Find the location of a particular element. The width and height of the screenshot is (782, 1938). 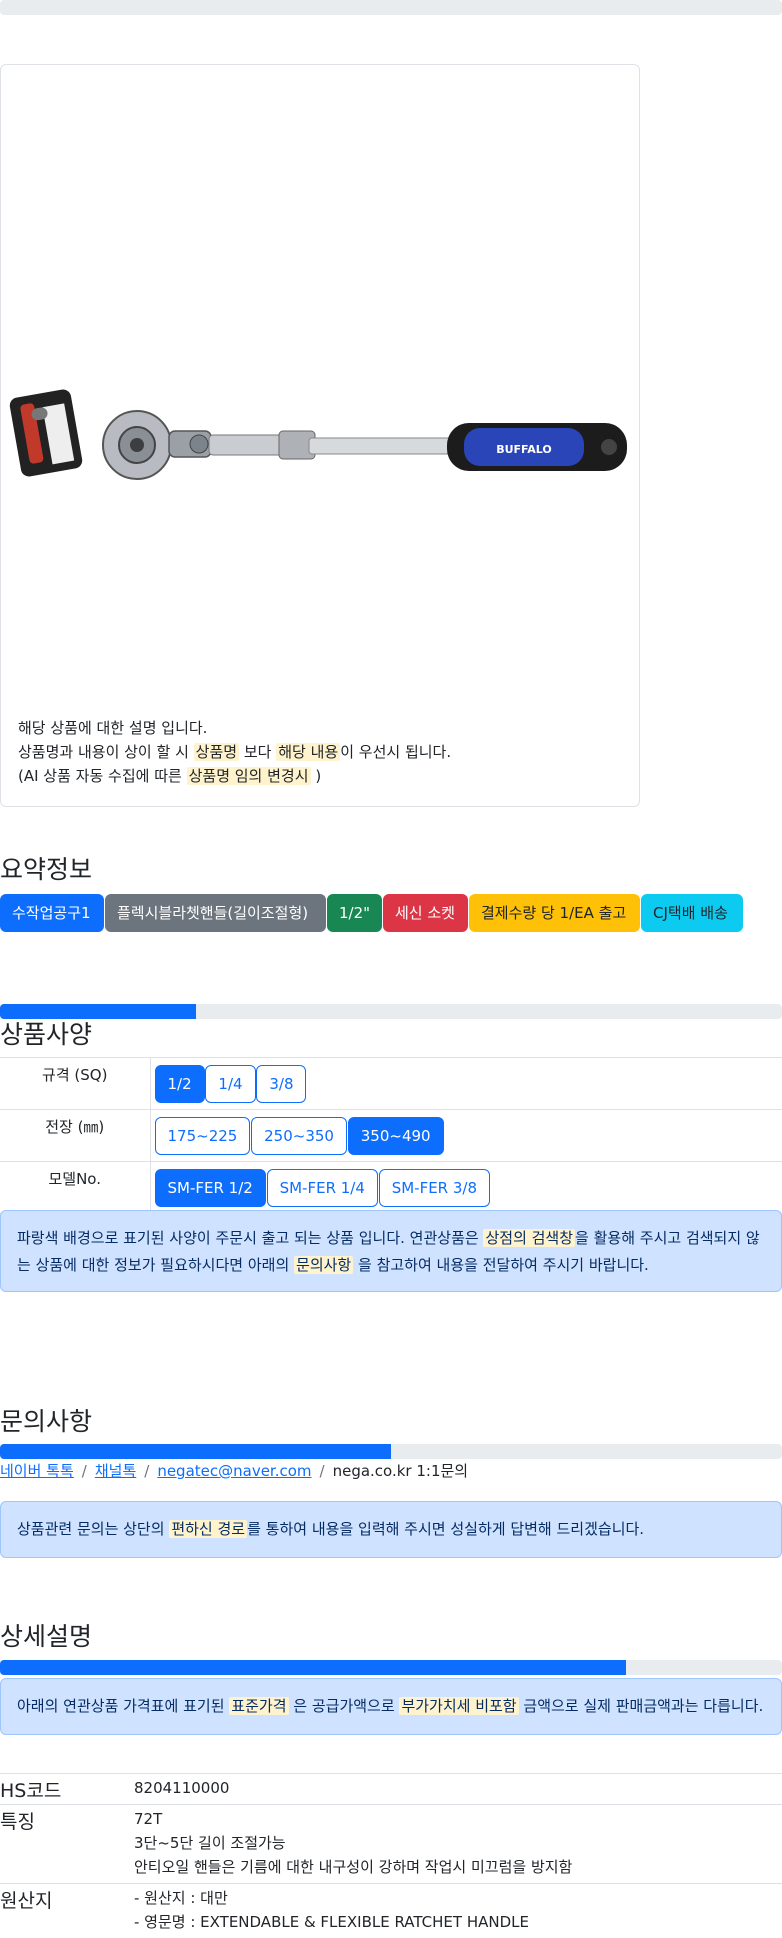

detail-feature-line: 3단~5단 길이 조절가능 is located at coordinates (458, 1843).